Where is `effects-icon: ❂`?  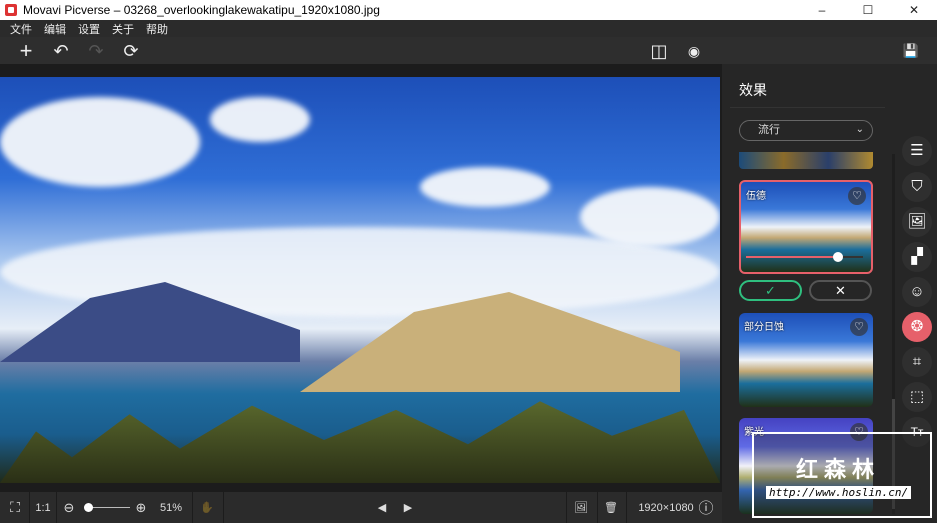 effects-icon: ❂ is located at coordinates (917, 327).